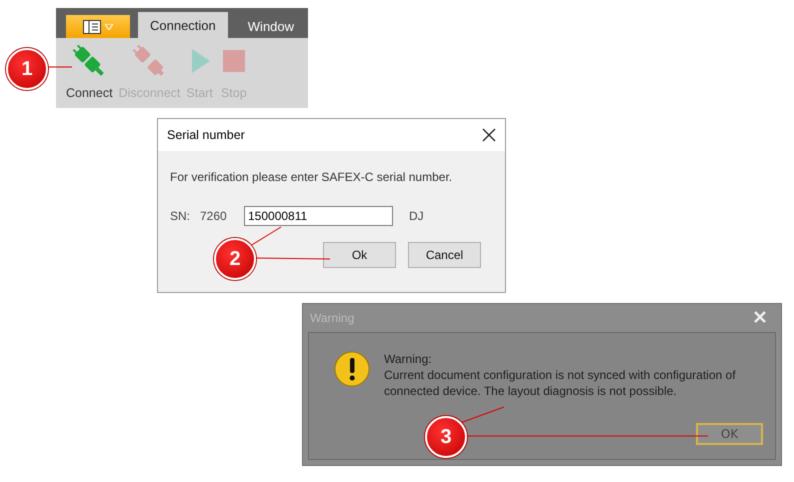  I want to click on dialog-button: Cancel, so click(444, 255).